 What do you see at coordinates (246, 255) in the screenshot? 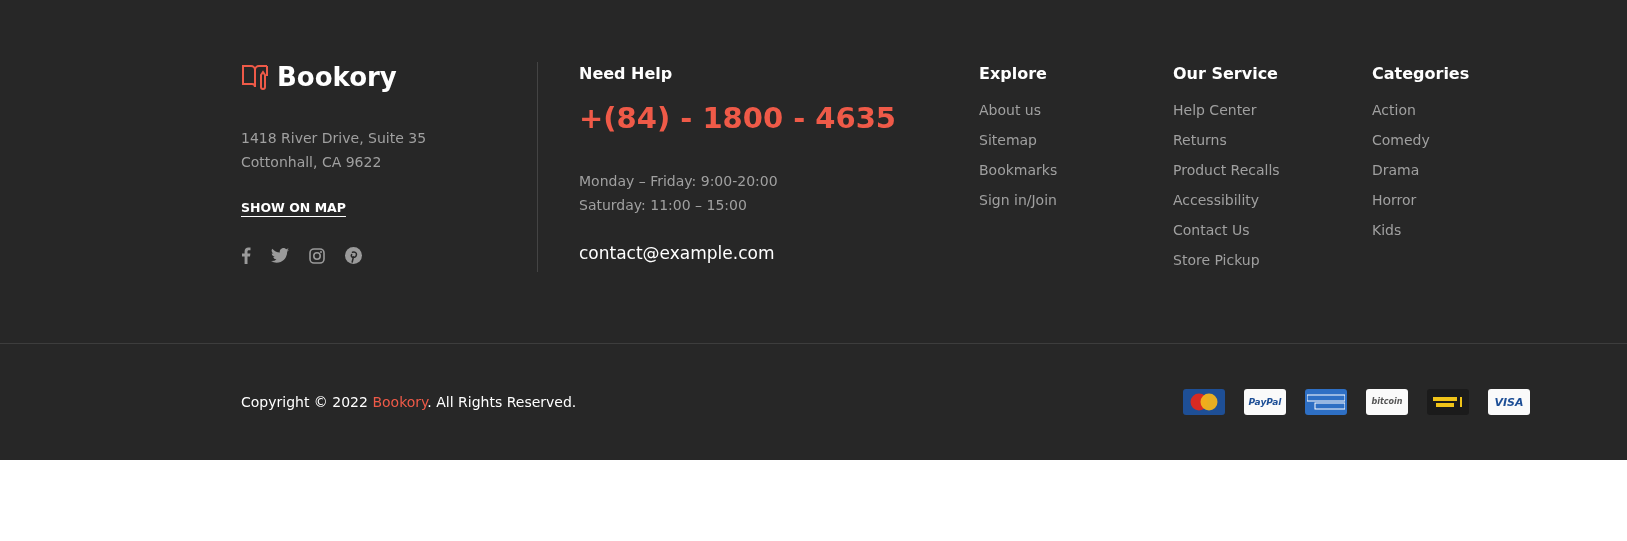
I see `facebook-icon` at bounding box center [246, 255].